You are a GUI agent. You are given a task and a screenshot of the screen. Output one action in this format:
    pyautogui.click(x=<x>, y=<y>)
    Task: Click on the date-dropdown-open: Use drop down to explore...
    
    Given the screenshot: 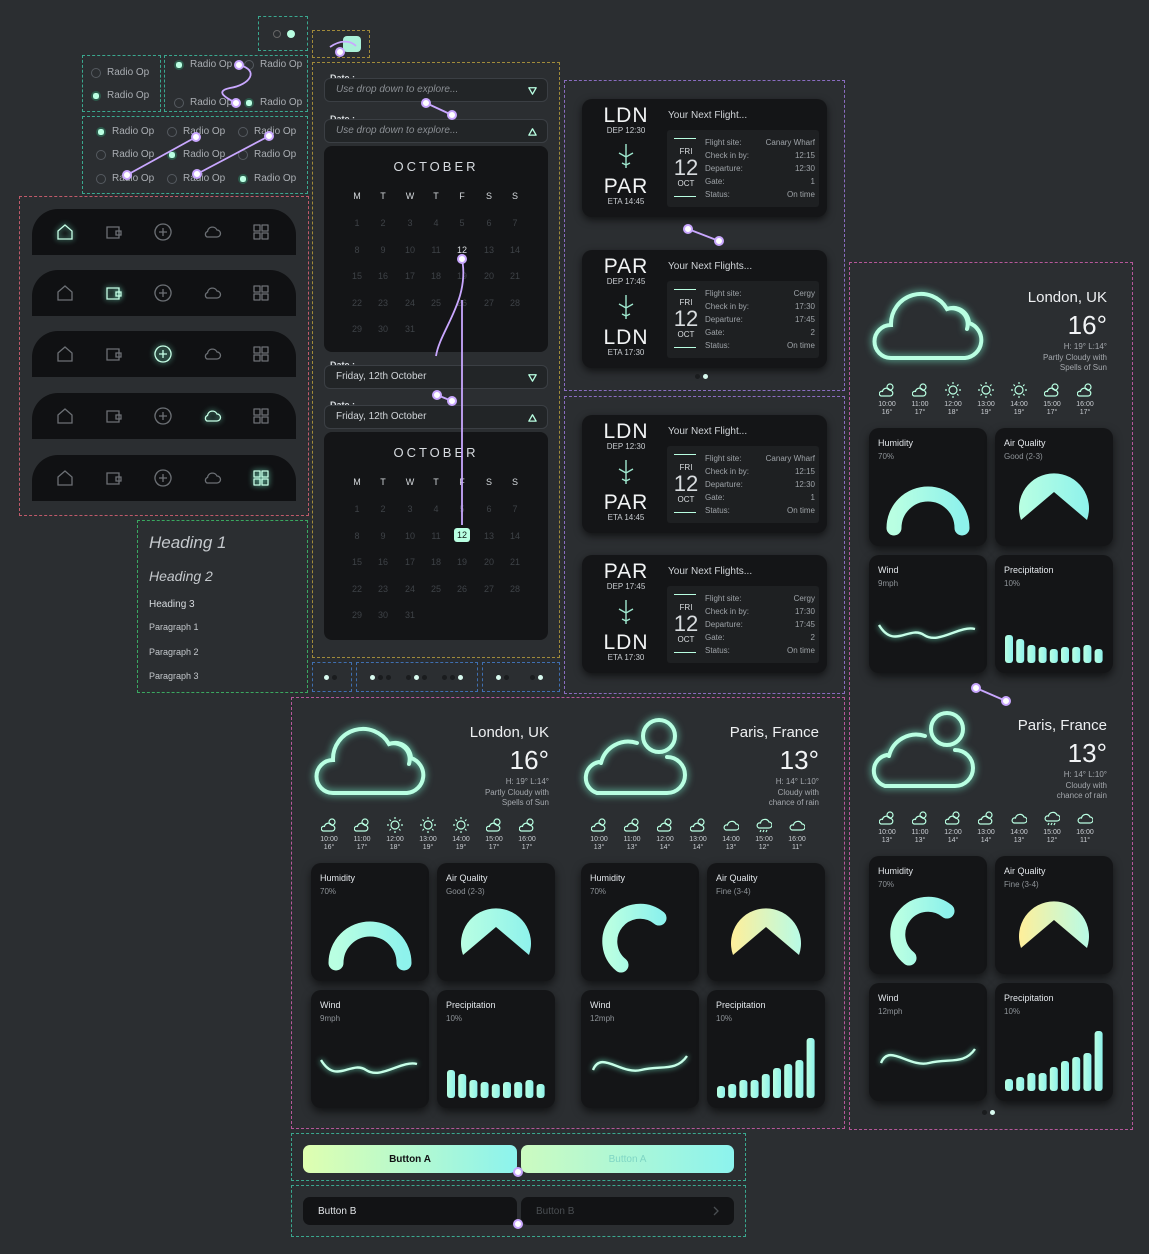 What is the action you would take?
    pyautogui.click(x=436, y=131)
    